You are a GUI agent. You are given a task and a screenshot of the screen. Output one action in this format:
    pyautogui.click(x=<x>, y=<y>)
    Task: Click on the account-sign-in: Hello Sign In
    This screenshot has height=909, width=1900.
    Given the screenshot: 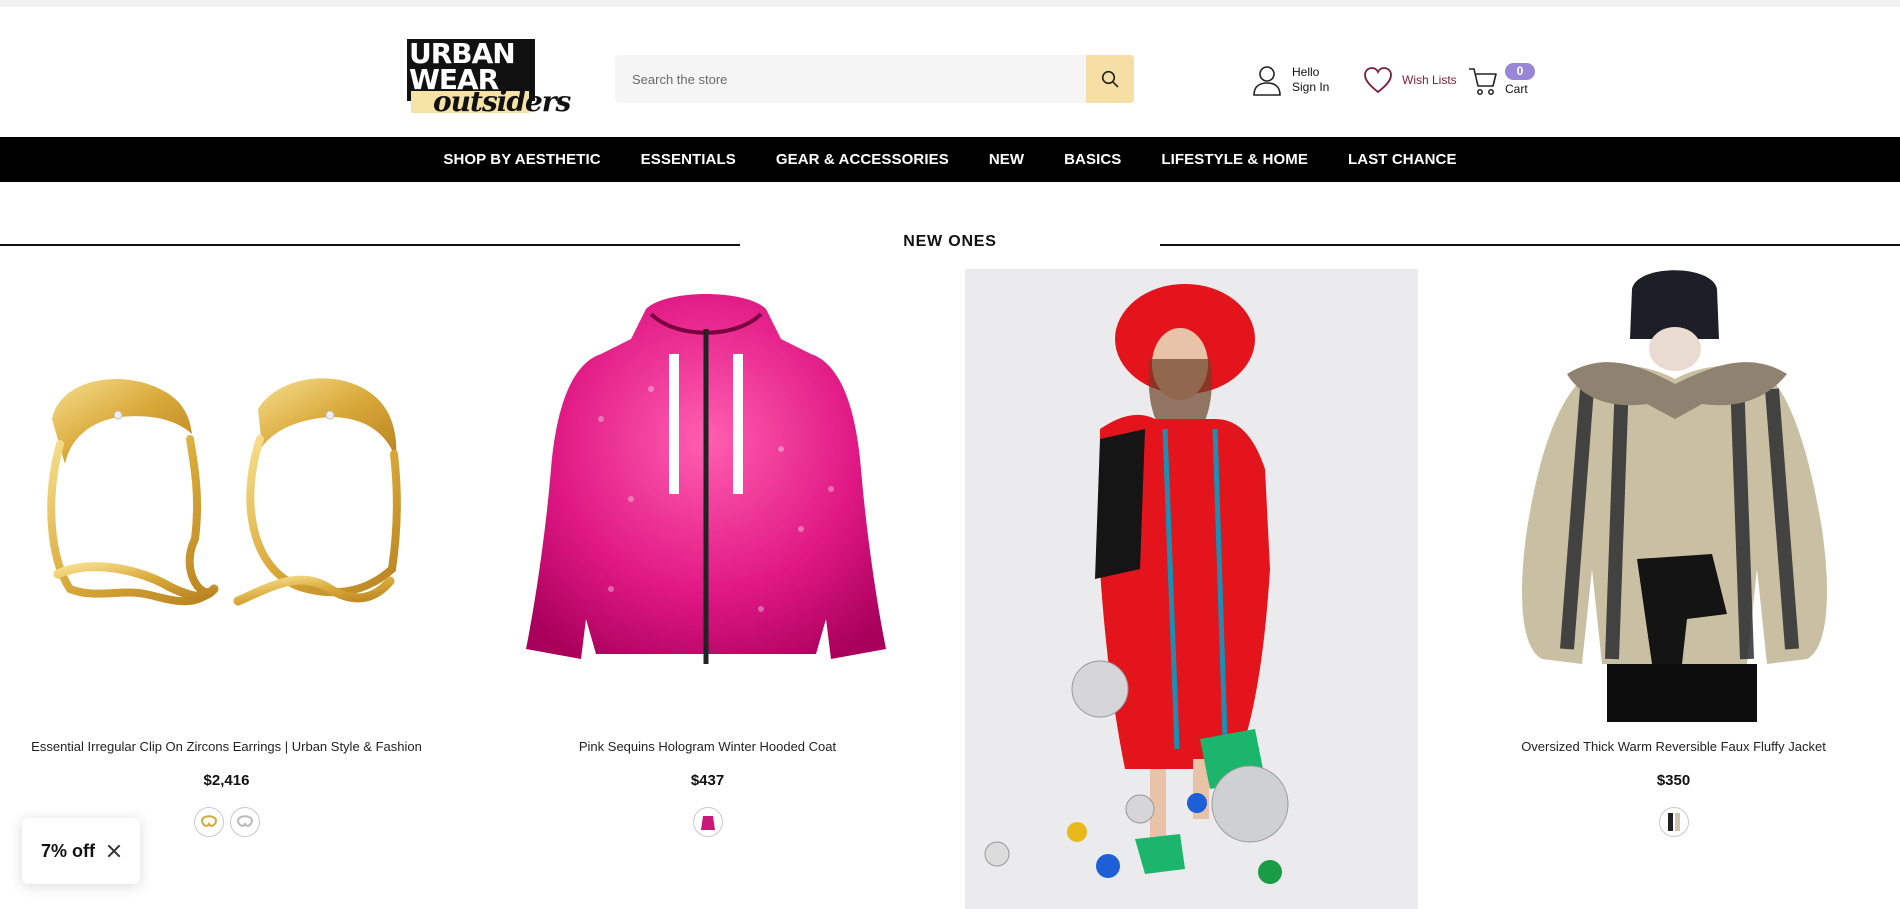 What is the action you would take?
    pyautogui.click(x=1290, y=80)
    